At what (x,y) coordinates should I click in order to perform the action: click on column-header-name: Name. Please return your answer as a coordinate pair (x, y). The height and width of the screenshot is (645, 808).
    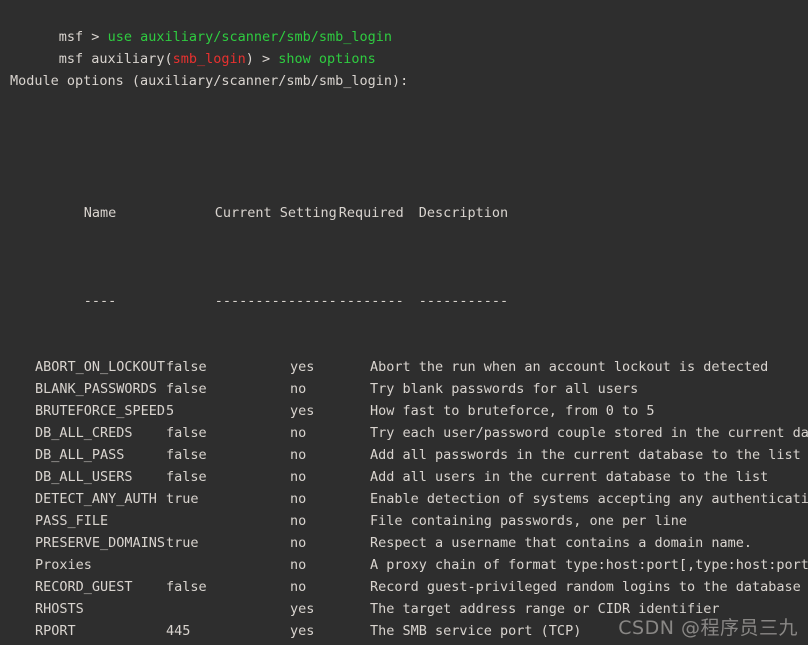
    Looking at the image, I should click on (100, 213).